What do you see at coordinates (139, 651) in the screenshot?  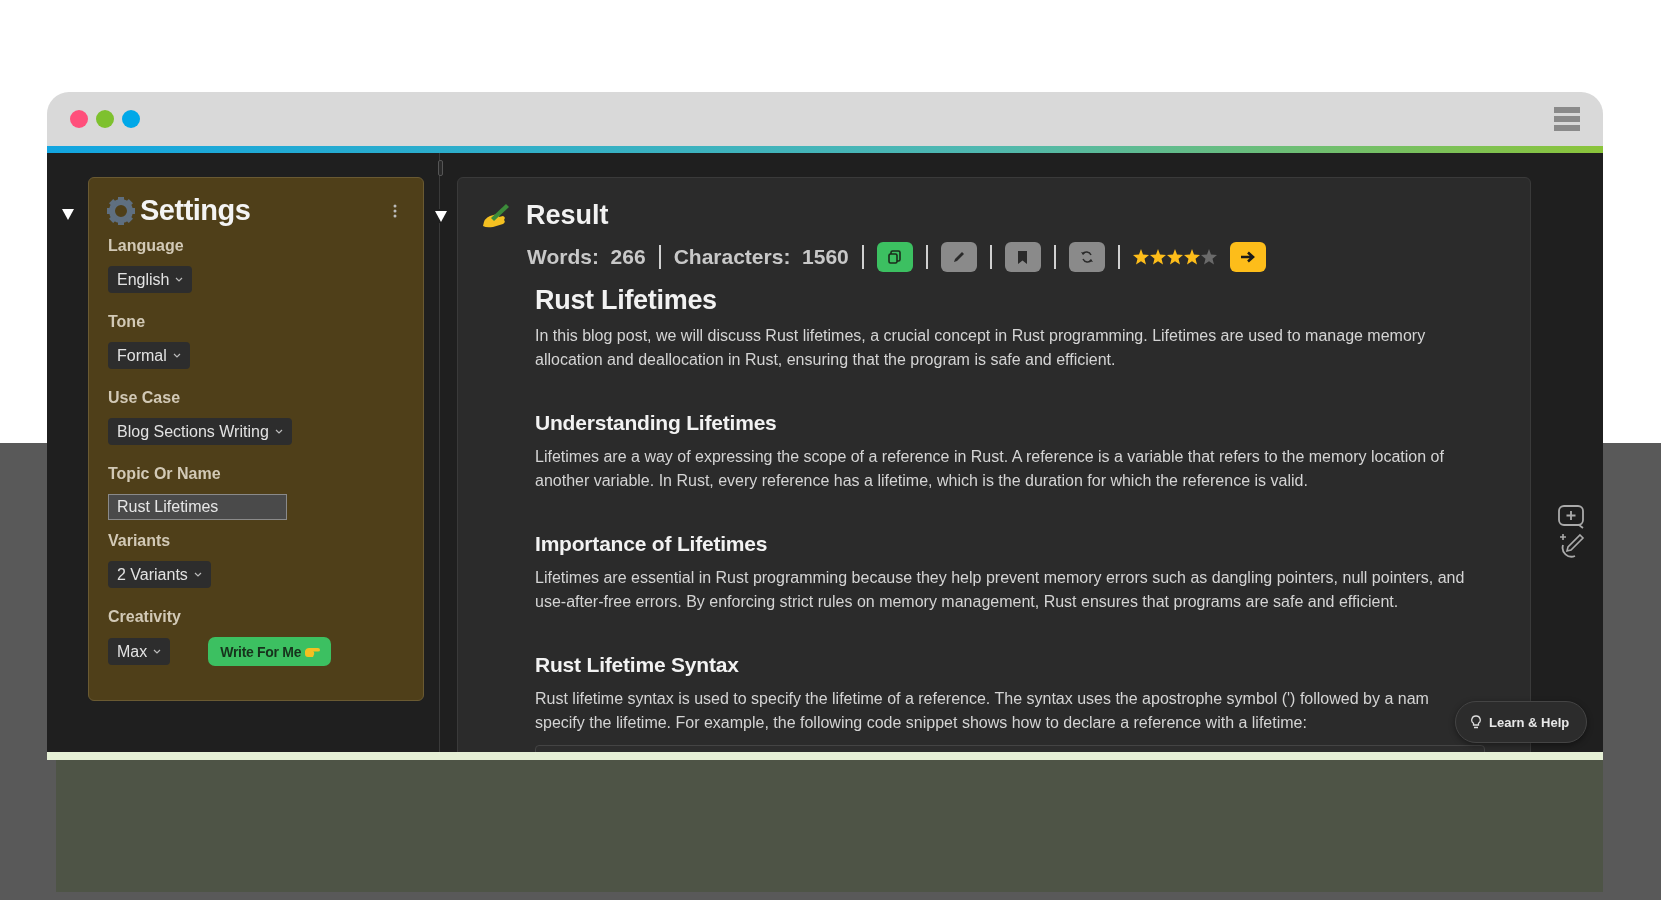 I see `dropdown: Max` at bounding box center [139, 651].